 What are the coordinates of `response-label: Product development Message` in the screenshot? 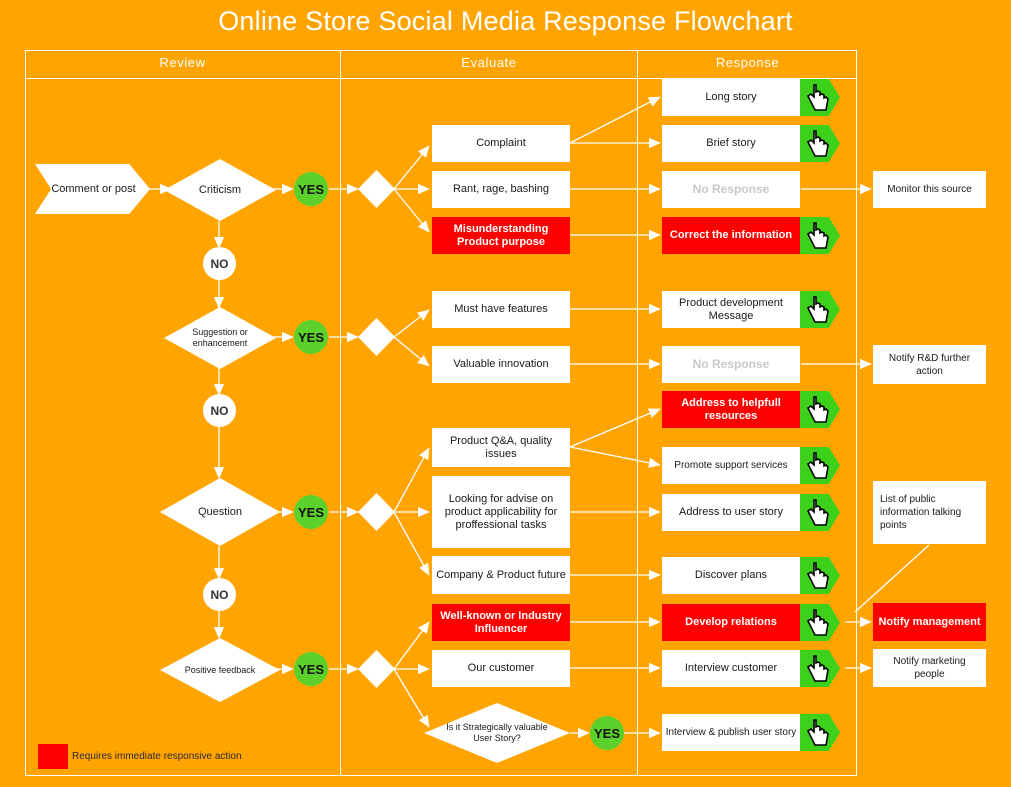 It's located at (731, 309).